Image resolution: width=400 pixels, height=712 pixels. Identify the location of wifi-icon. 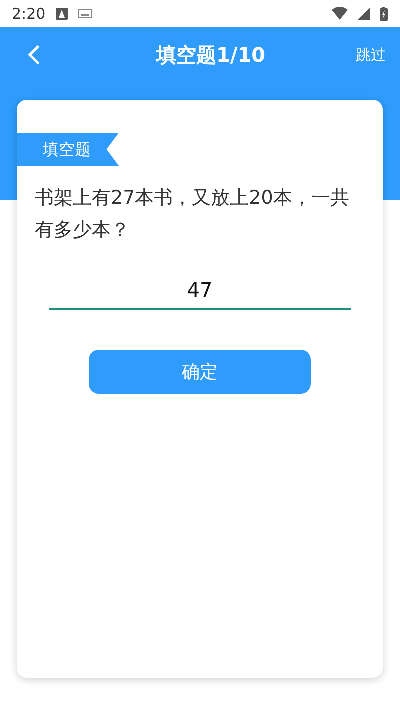
(340, 13).